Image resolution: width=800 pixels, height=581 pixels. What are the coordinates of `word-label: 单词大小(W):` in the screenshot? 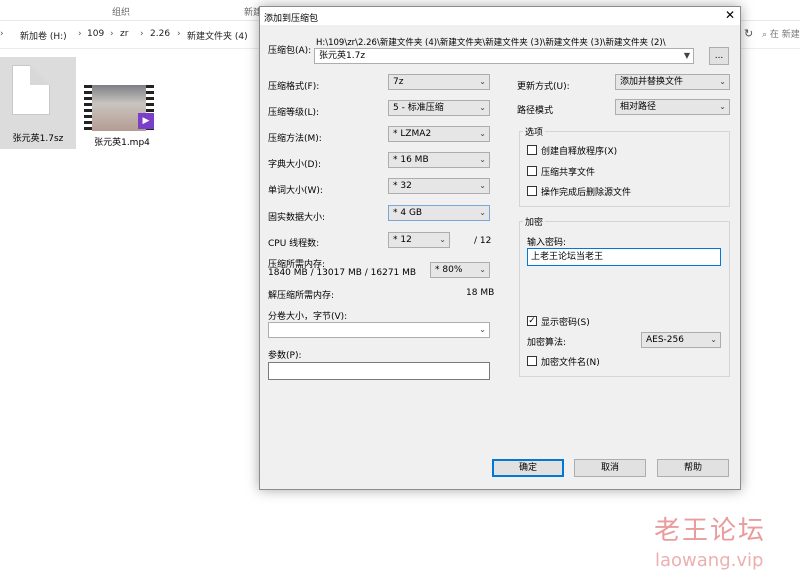 It's located at (295, 191).